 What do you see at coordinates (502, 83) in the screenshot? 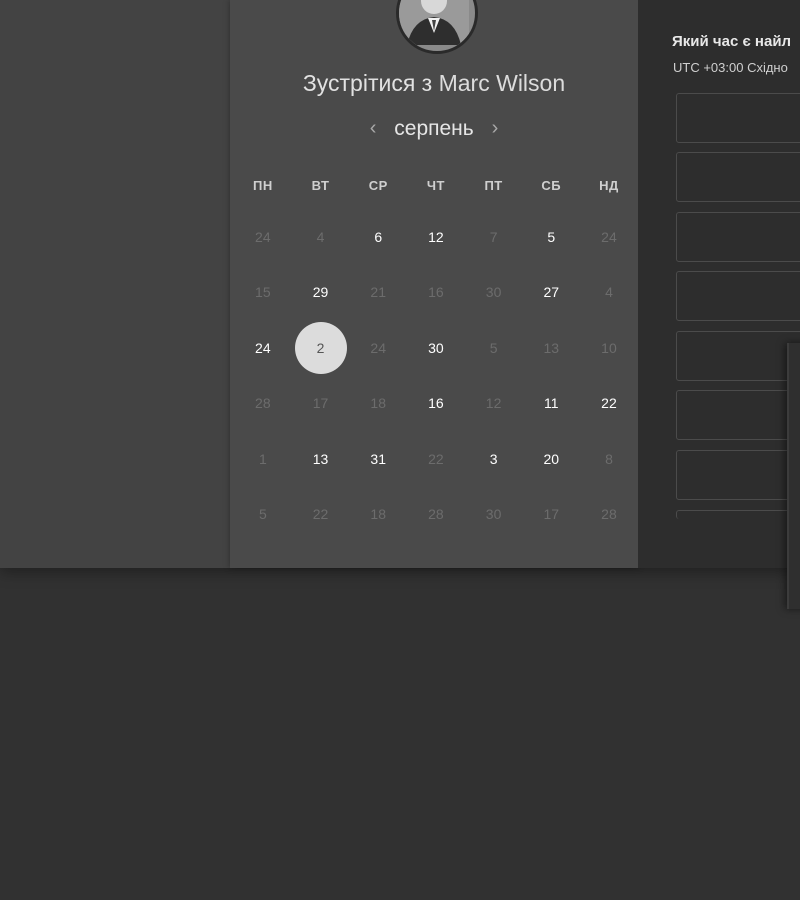
I see `host-name: Marc Wilson` at bounding box center [502, 83].